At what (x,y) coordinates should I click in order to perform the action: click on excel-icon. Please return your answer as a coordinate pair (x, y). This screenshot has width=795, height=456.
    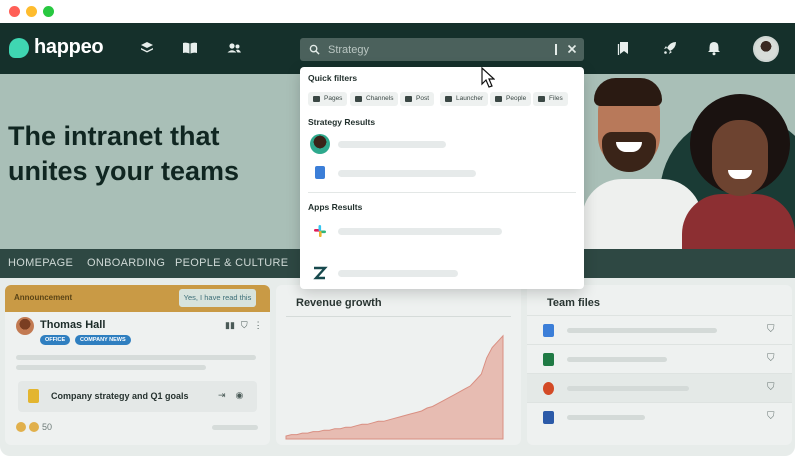
    Looking at the image, I should click on (548, 359).